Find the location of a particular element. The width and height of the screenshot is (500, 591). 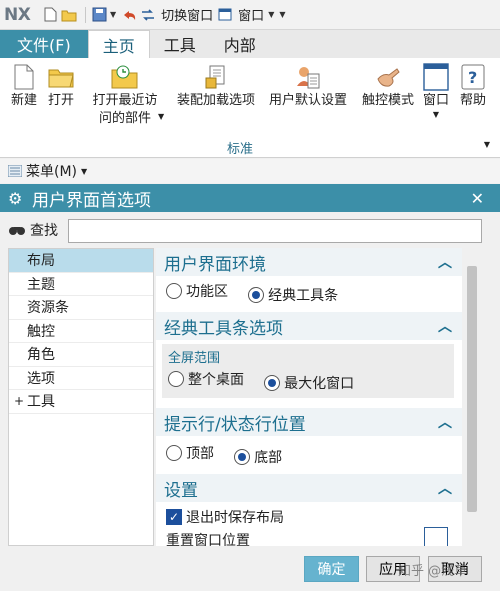

reset-window-position-icon is located at coordinates (436, 536).